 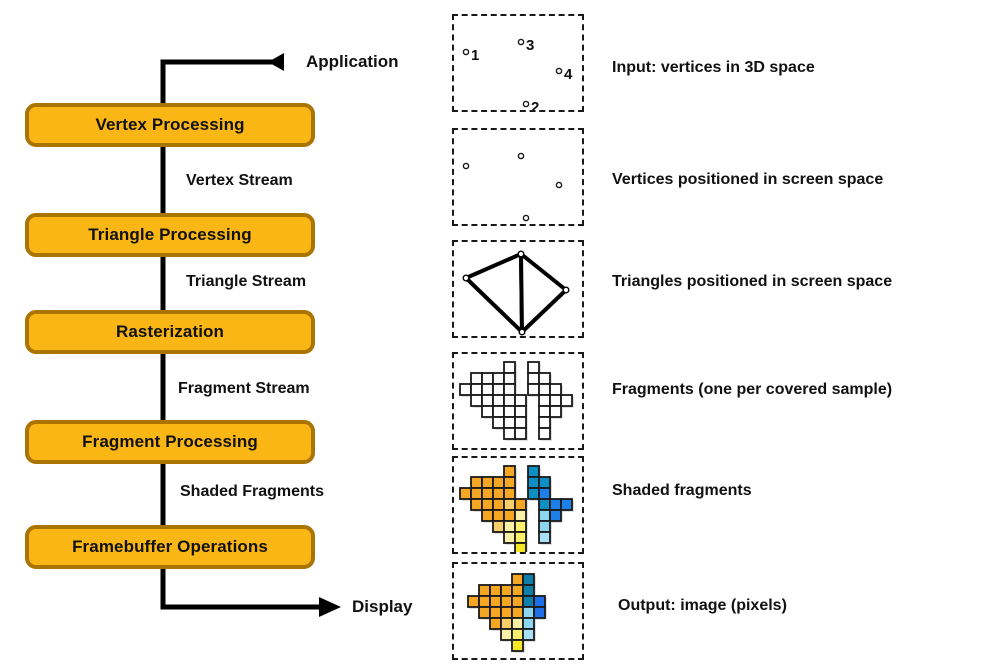 I want to click on exit-arrowhead, so click(x=330, y=607).